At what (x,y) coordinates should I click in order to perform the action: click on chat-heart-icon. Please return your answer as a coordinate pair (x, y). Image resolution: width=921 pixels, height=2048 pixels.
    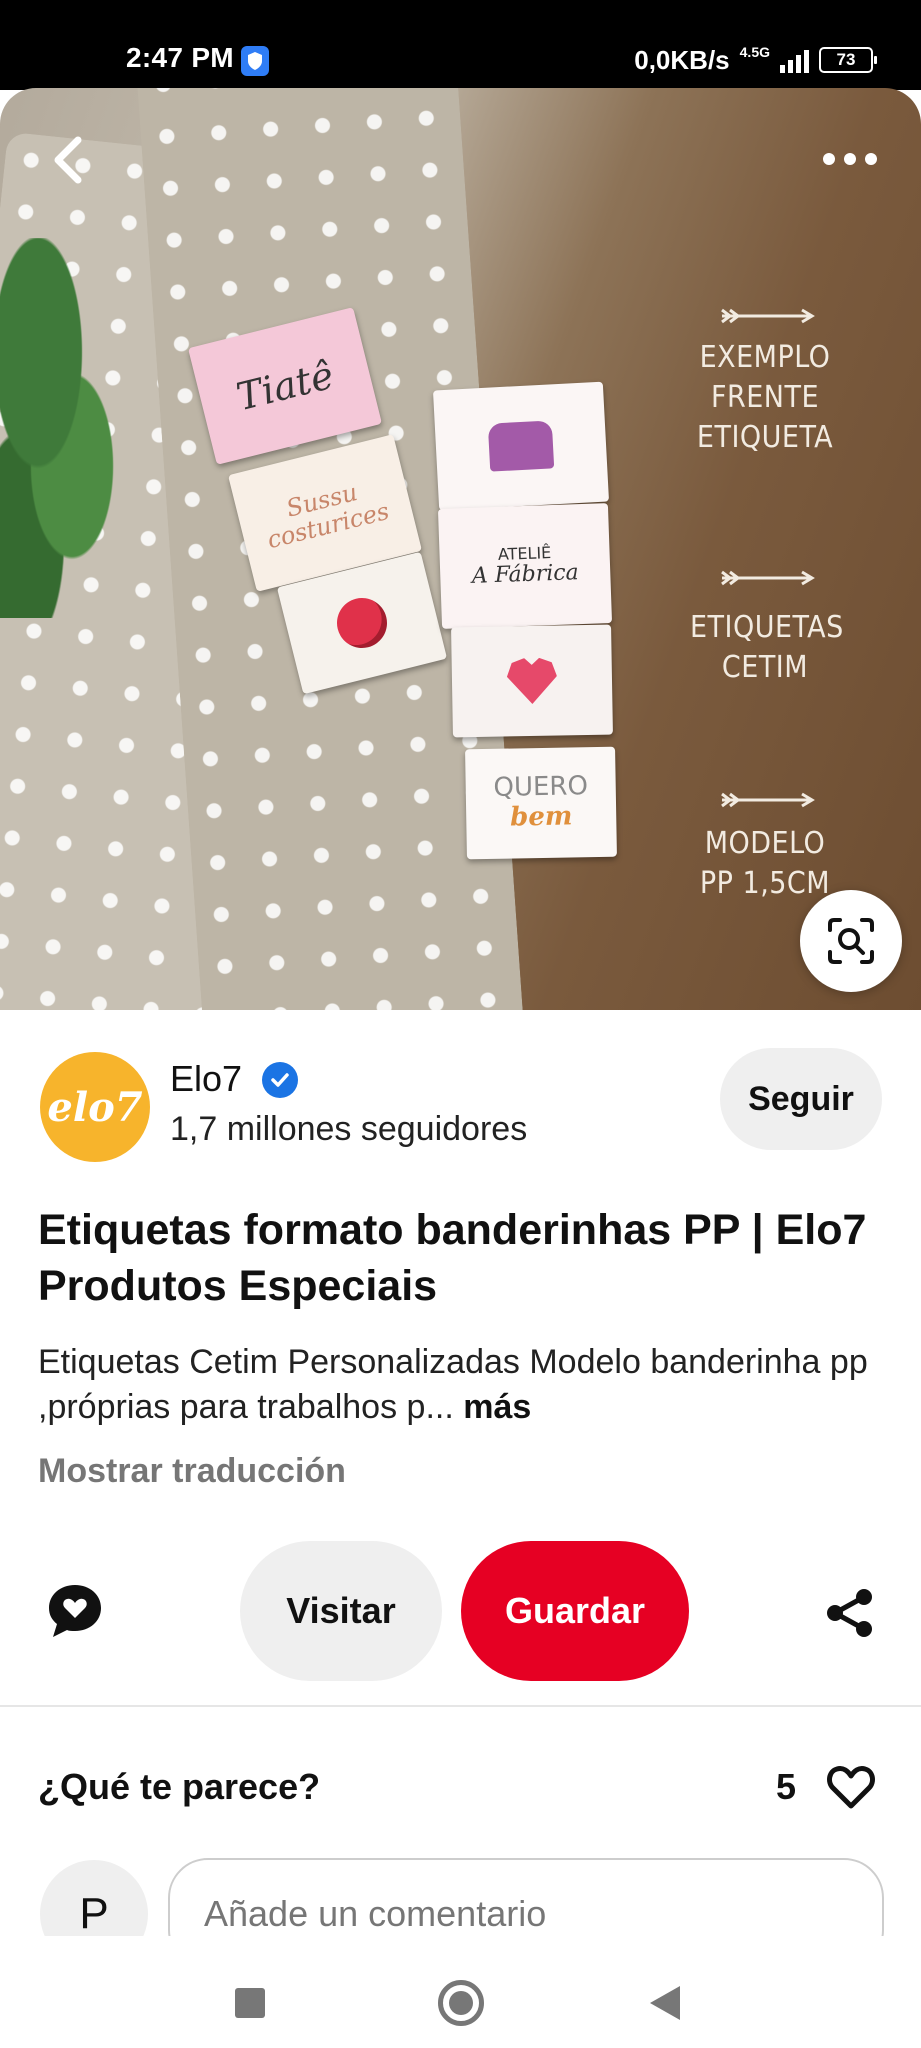
    Looking at the image, I should click on (75, 1611).